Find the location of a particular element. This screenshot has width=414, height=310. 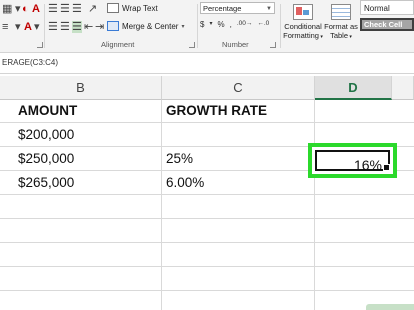

column-header-c: C is located at coordinates (238, 88).